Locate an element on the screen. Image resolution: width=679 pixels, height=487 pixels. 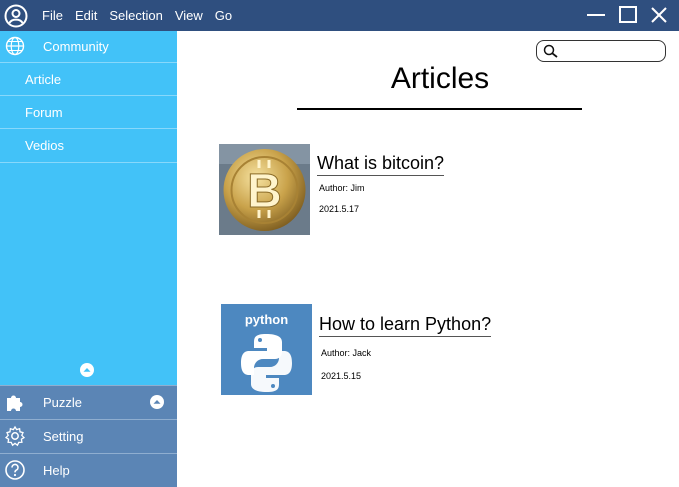
sidebar-item-label: Help is located at coordinates (56, 470).